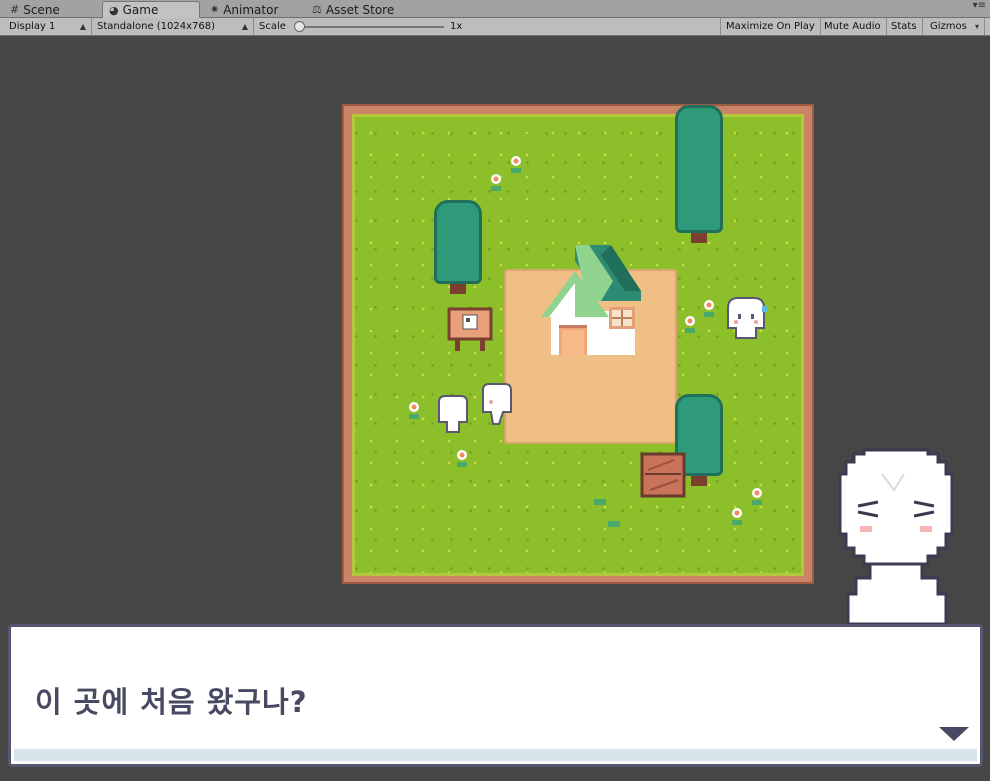  I want to click on game-view-bottom-edge, so click(495, 774).